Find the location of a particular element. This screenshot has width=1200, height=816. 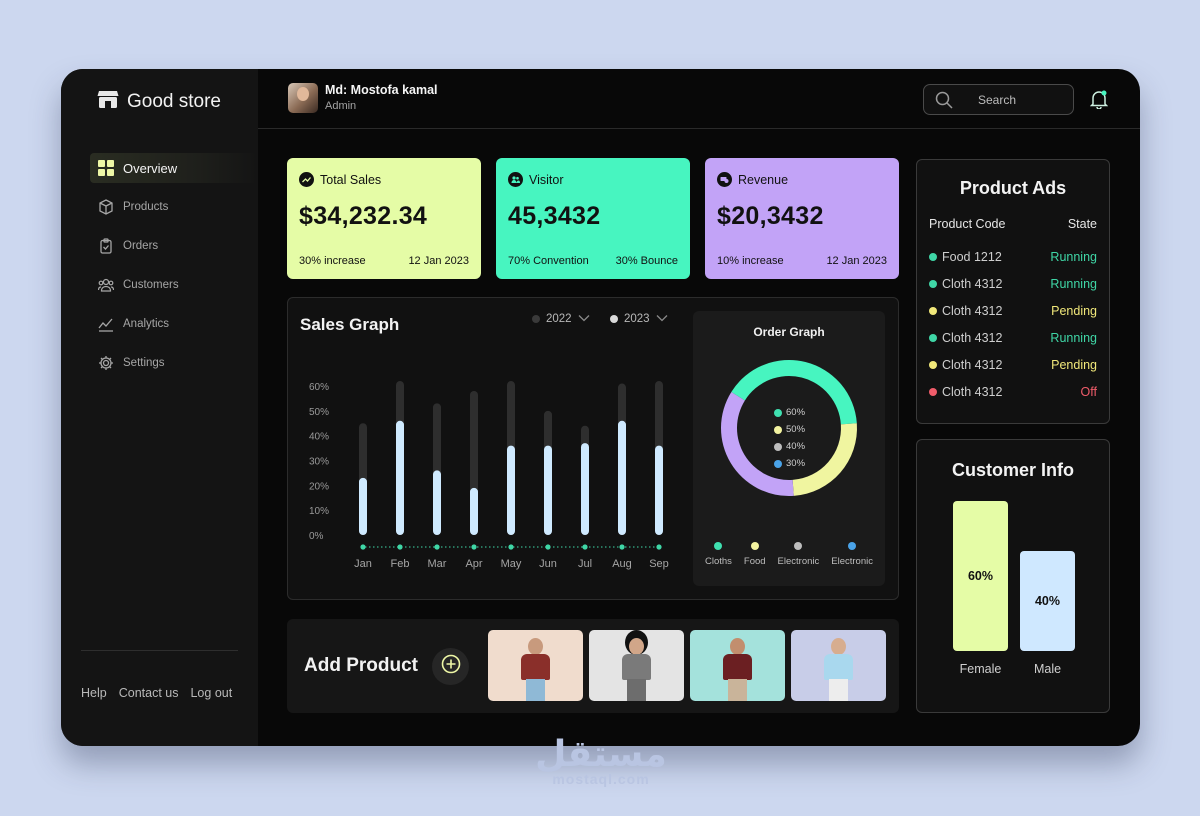

bell-icon is located at coordinates (1099, 101).